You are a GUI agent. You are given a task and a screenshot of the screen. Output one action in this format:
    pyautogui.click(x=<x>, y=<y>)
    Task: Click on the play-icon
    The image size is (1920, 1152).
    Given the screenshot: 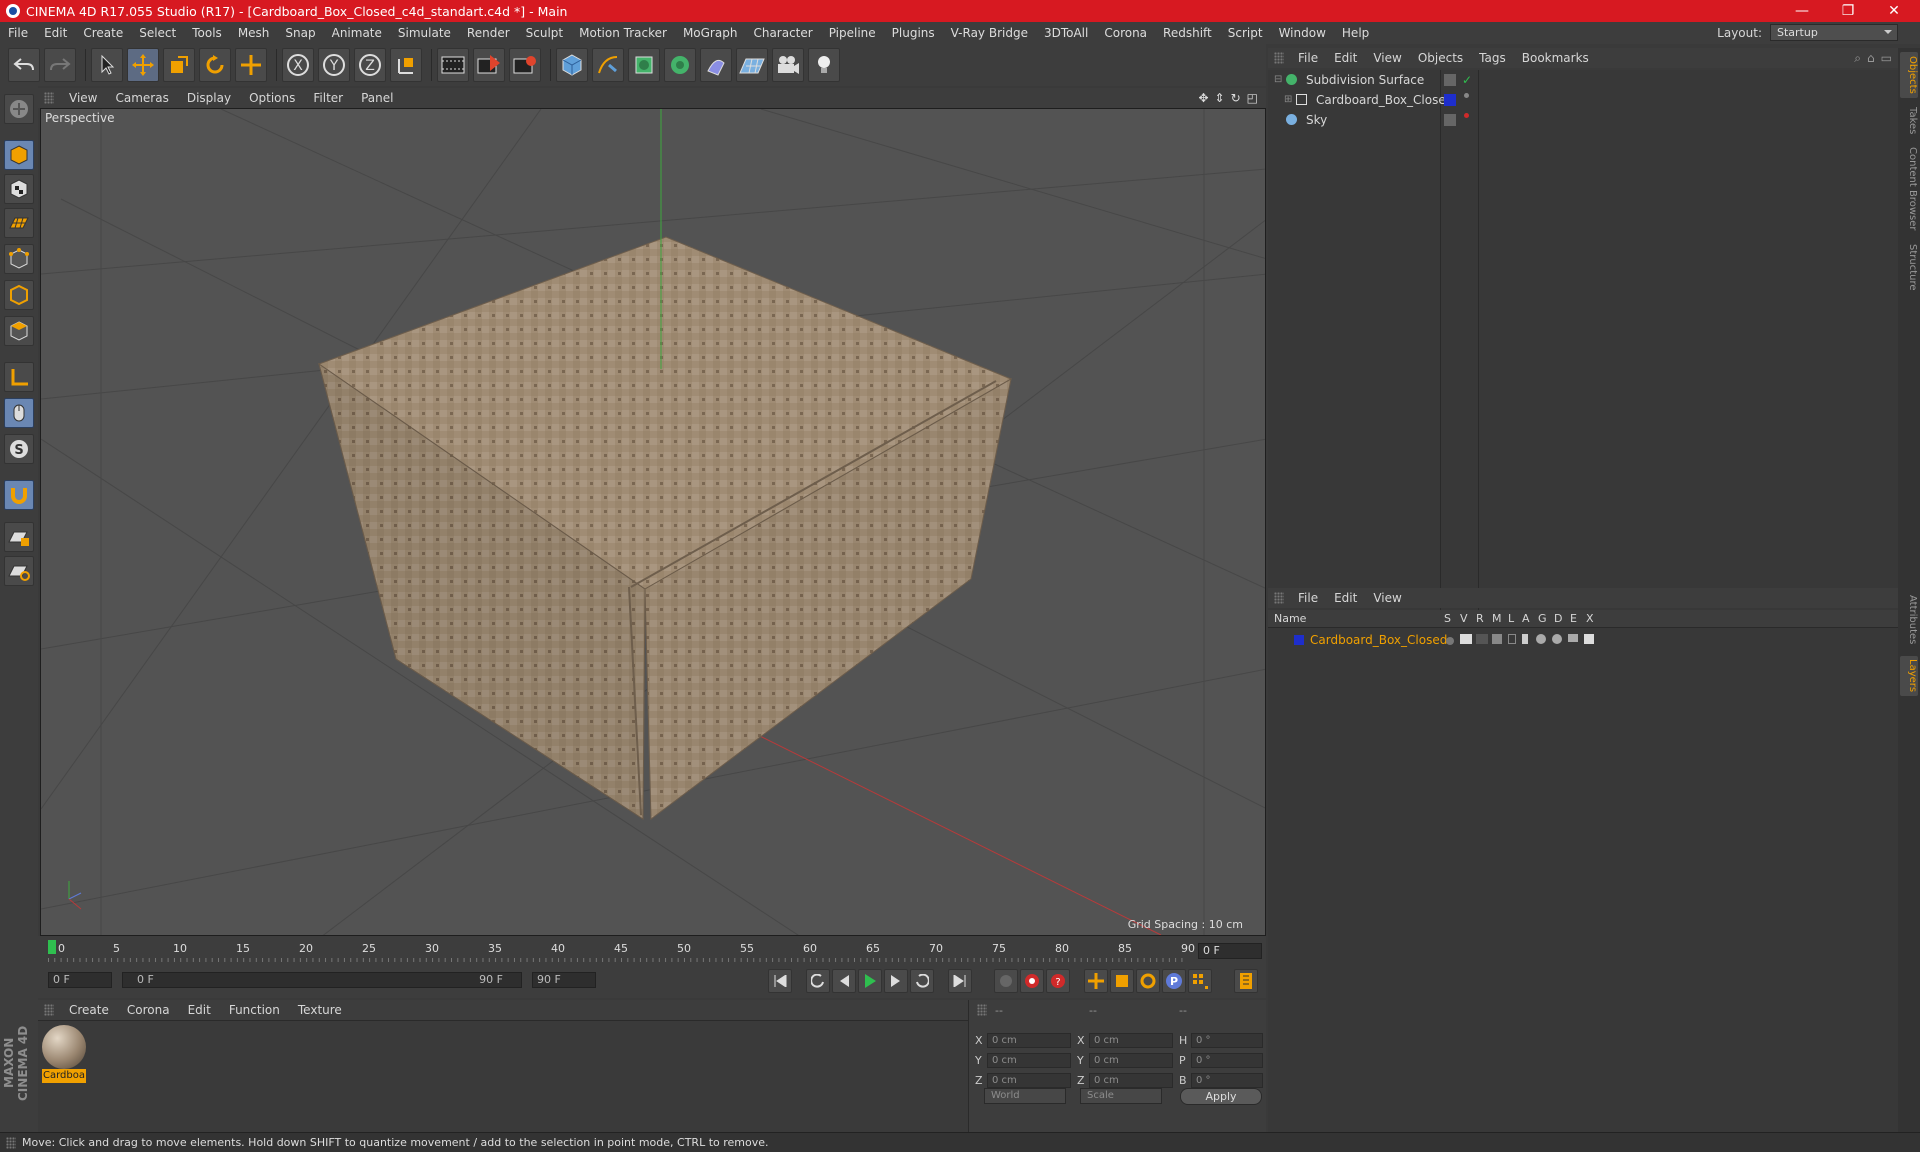 What is the action you would take?
    pyautogui.click(x=870, y=981)
    